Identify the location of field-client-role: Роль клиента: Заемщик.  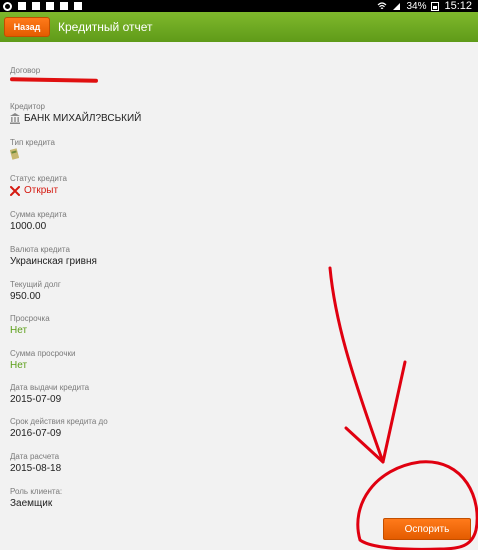
(36, 498).